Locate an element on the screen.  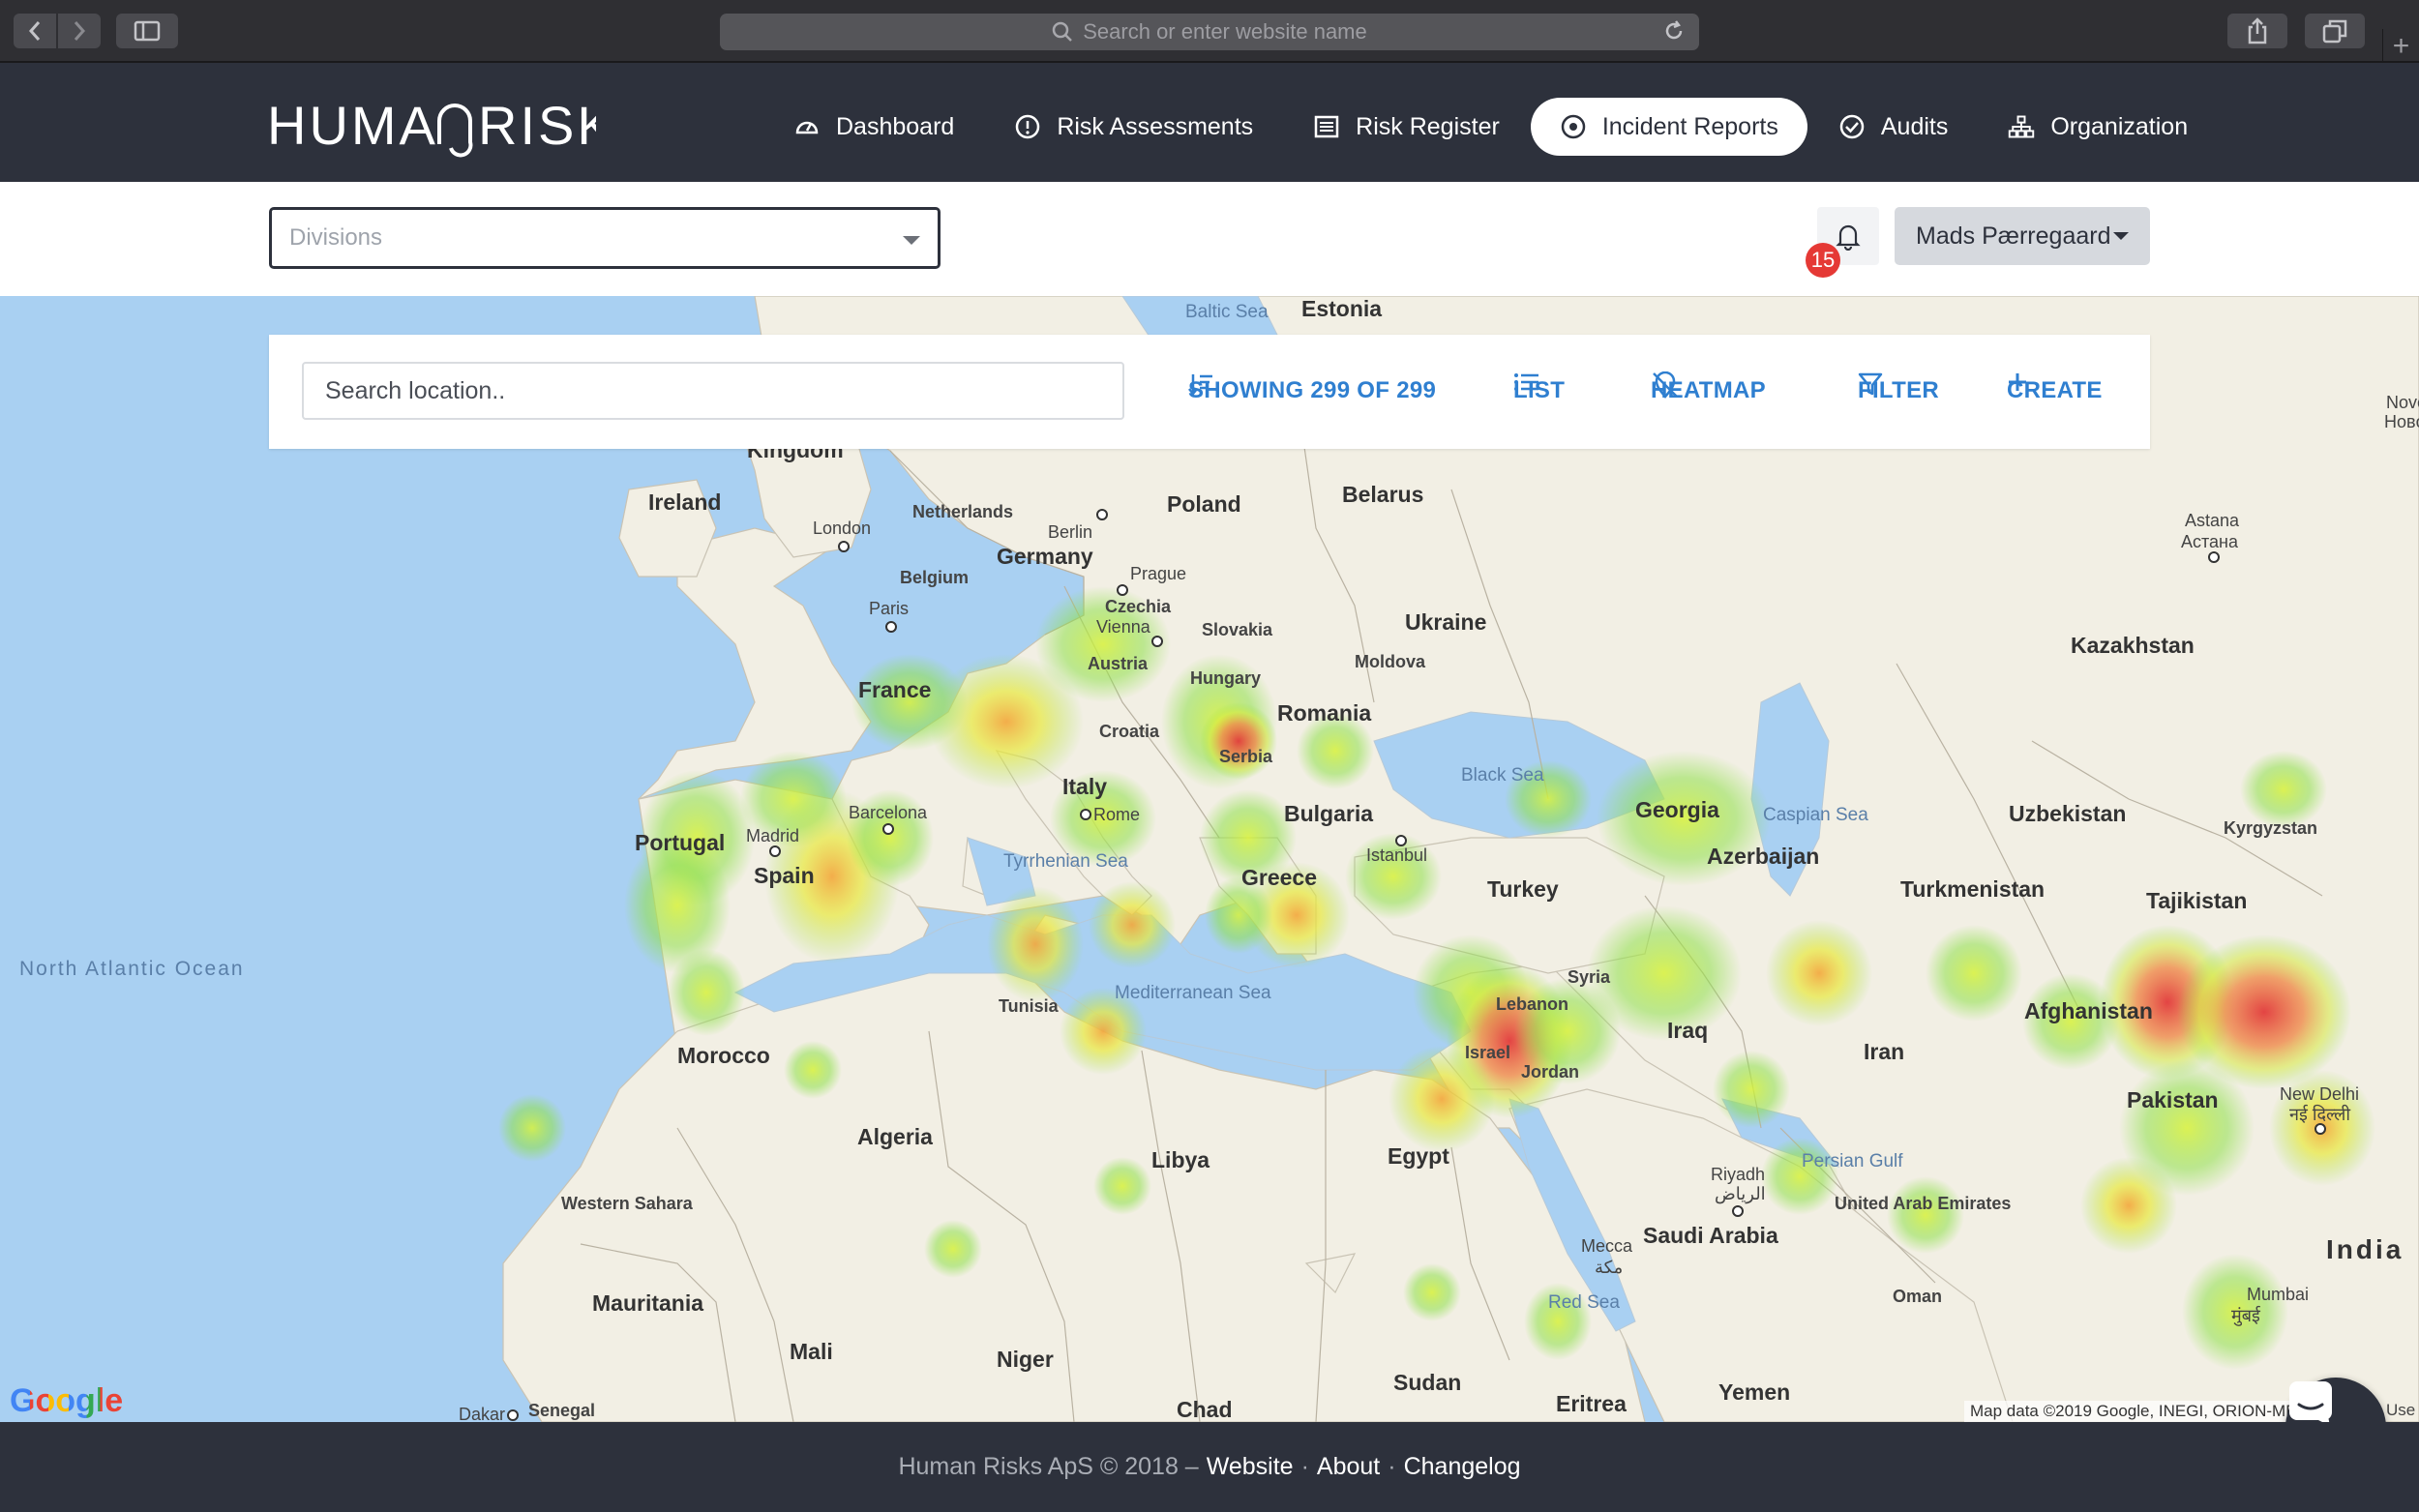
map-label: Novo is located at coordinates (2403, 402).